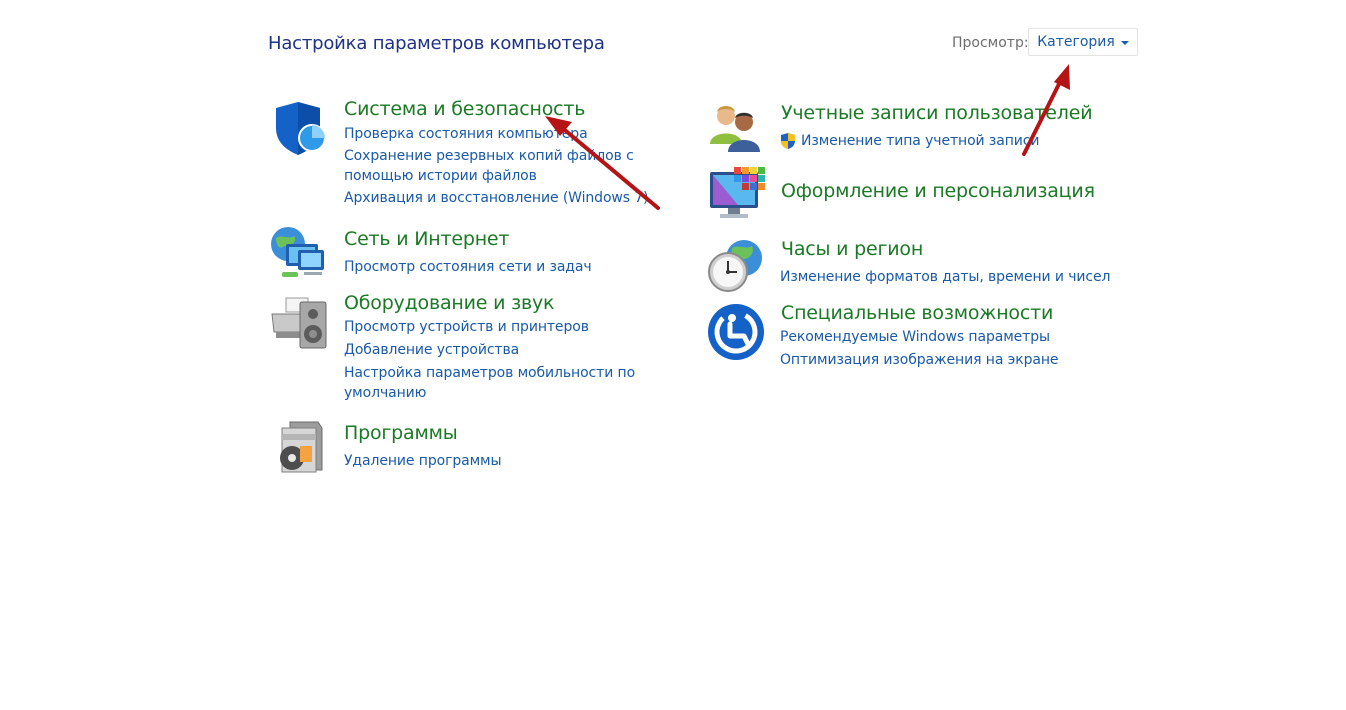  What do you see at coordinates (736, 266) in the screenshot?
I see `clock-globe-icon` at bounding box center [736, 266].